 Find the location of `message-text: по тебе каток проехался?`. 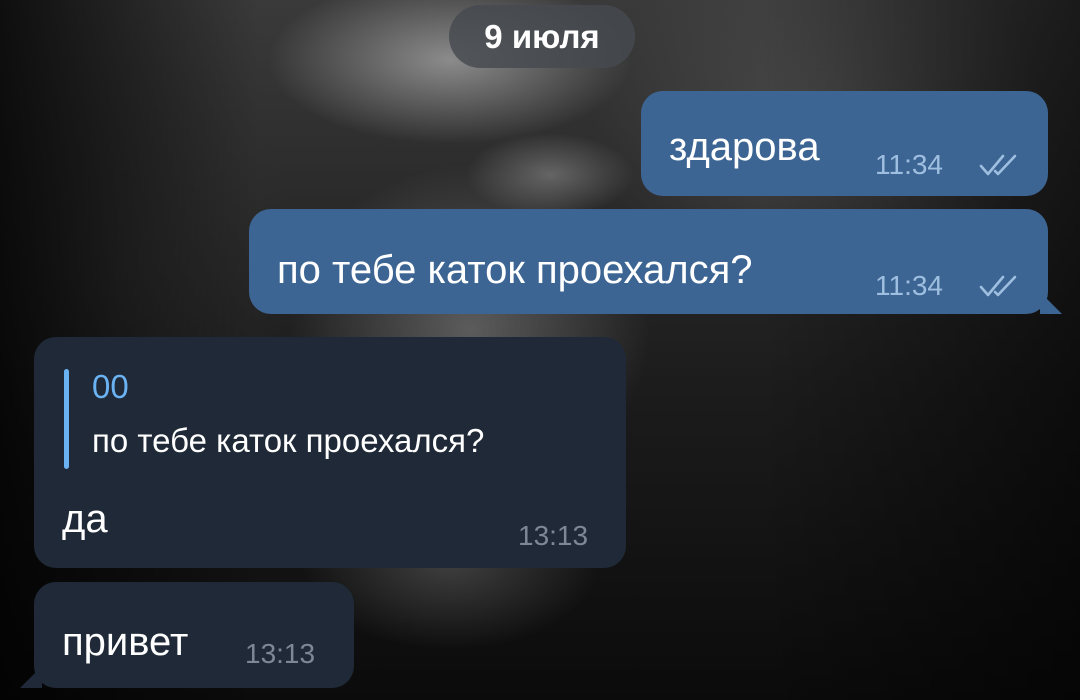

message-text: по тебе каток проехался? is located at coordinates (515, 270).